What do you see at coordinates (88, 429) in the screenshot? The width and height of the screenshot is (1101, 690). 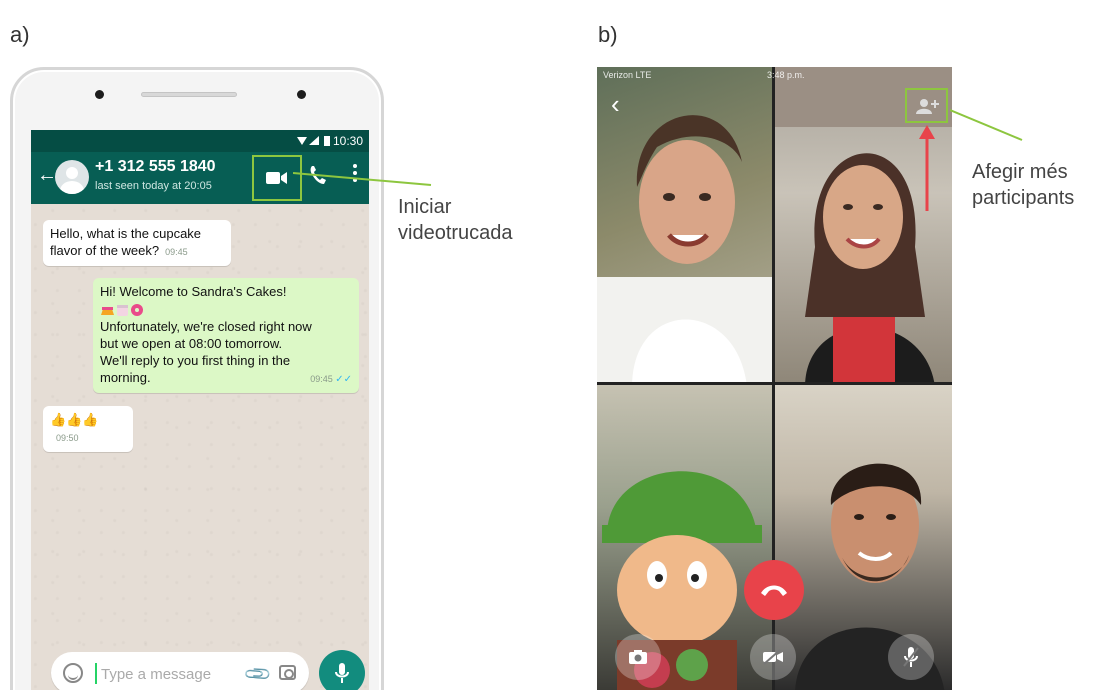 I see `message-incoming-2: 👍👍👍 09:50` at bounding box center [88, 429].